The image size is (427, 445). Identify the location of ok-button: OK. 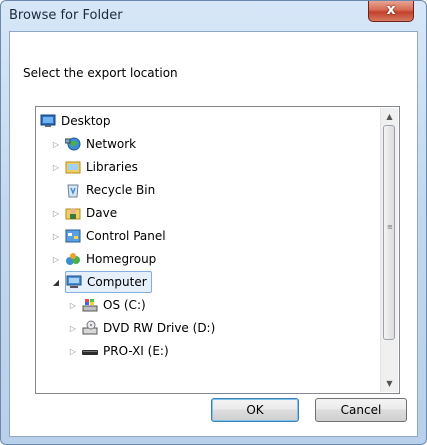
(255, 410).